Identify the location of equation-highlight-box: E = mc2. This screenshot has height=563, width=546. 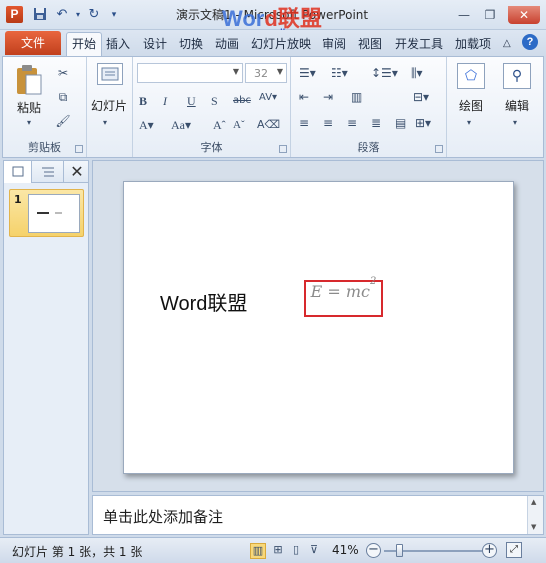
(343, 296).